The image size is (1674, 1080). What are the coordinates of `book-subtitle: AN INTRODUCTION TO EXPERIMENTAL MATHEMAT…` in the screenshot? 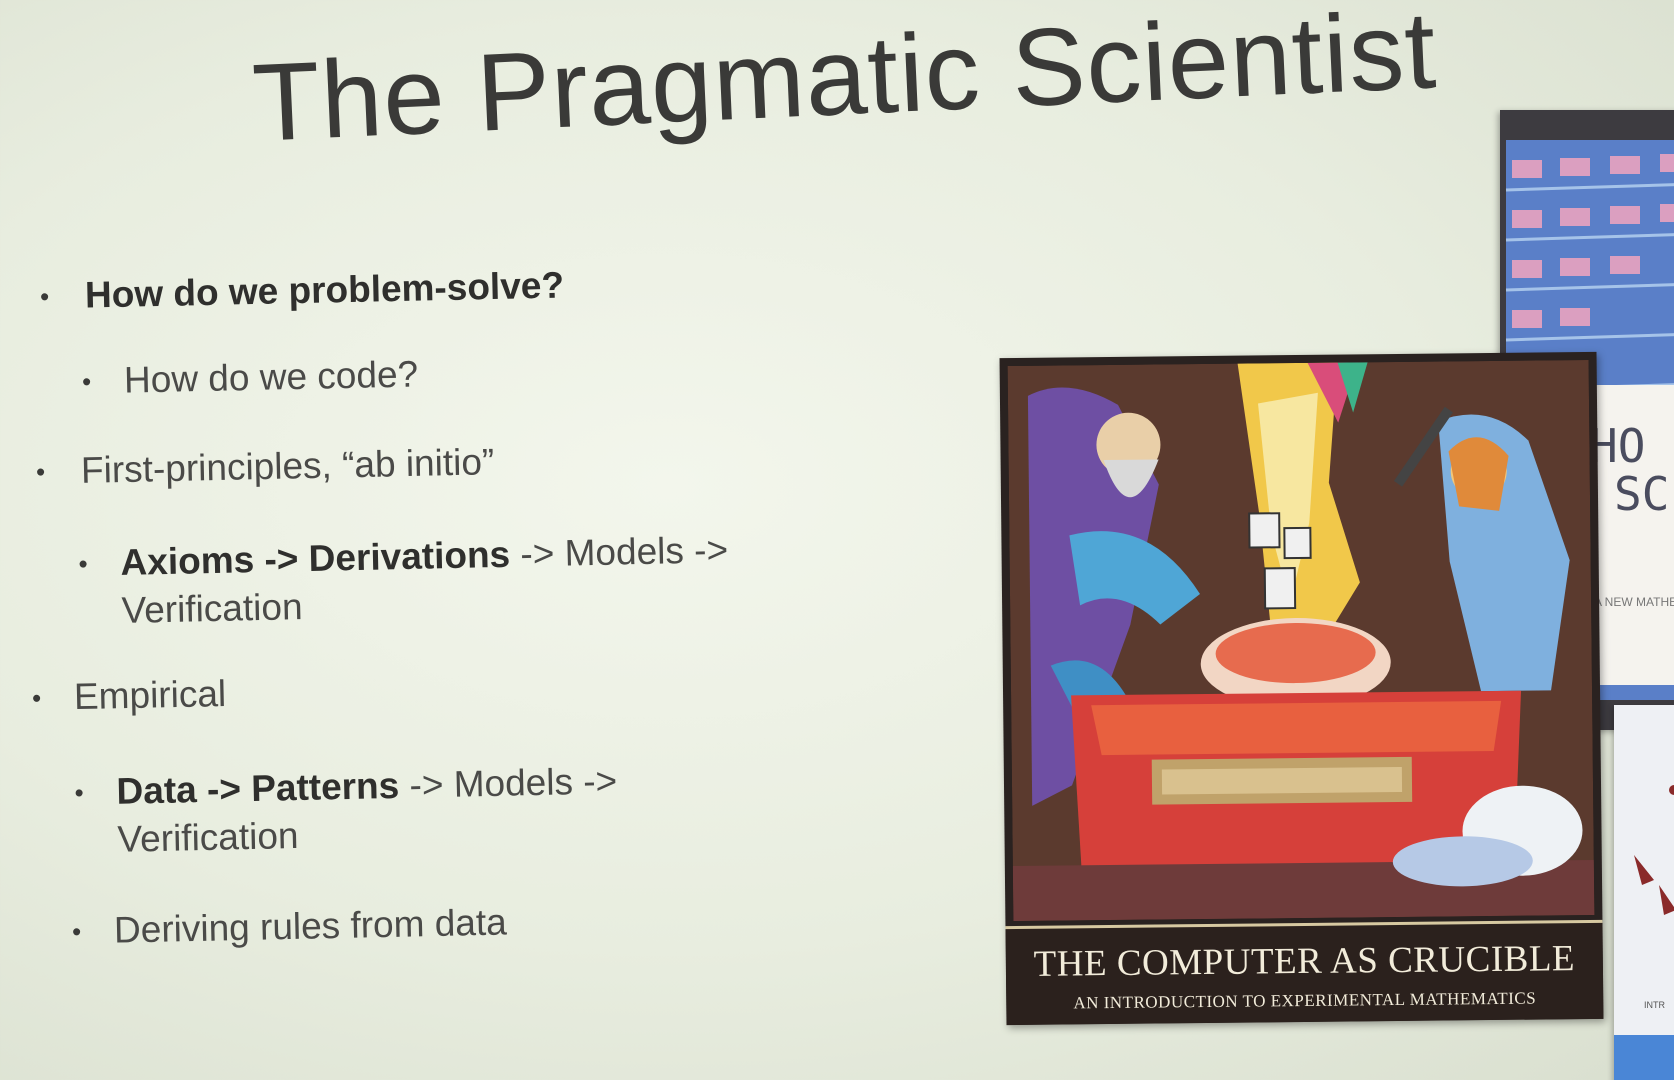 It's located at (1305, 1000).